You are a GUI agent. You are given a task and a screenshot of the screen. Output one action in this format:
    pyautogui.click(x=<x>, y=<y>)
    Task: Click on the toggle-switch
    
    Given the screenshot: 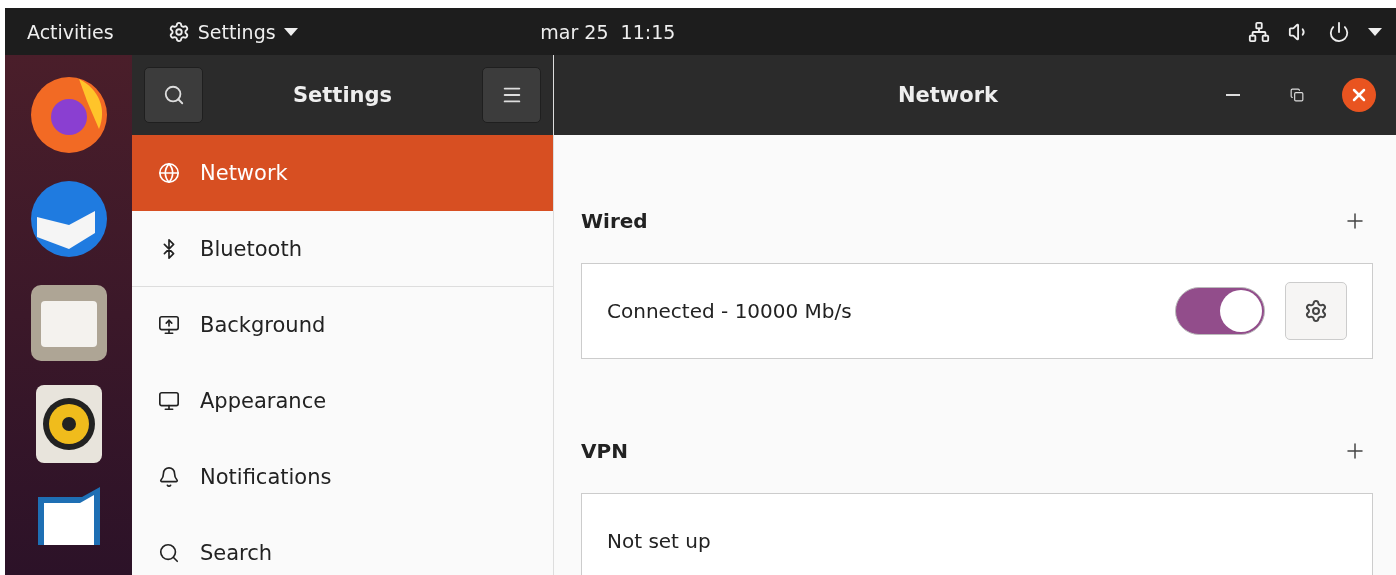 What is the action you would take?
    pyautogui.click(x=1220, y=311)
    